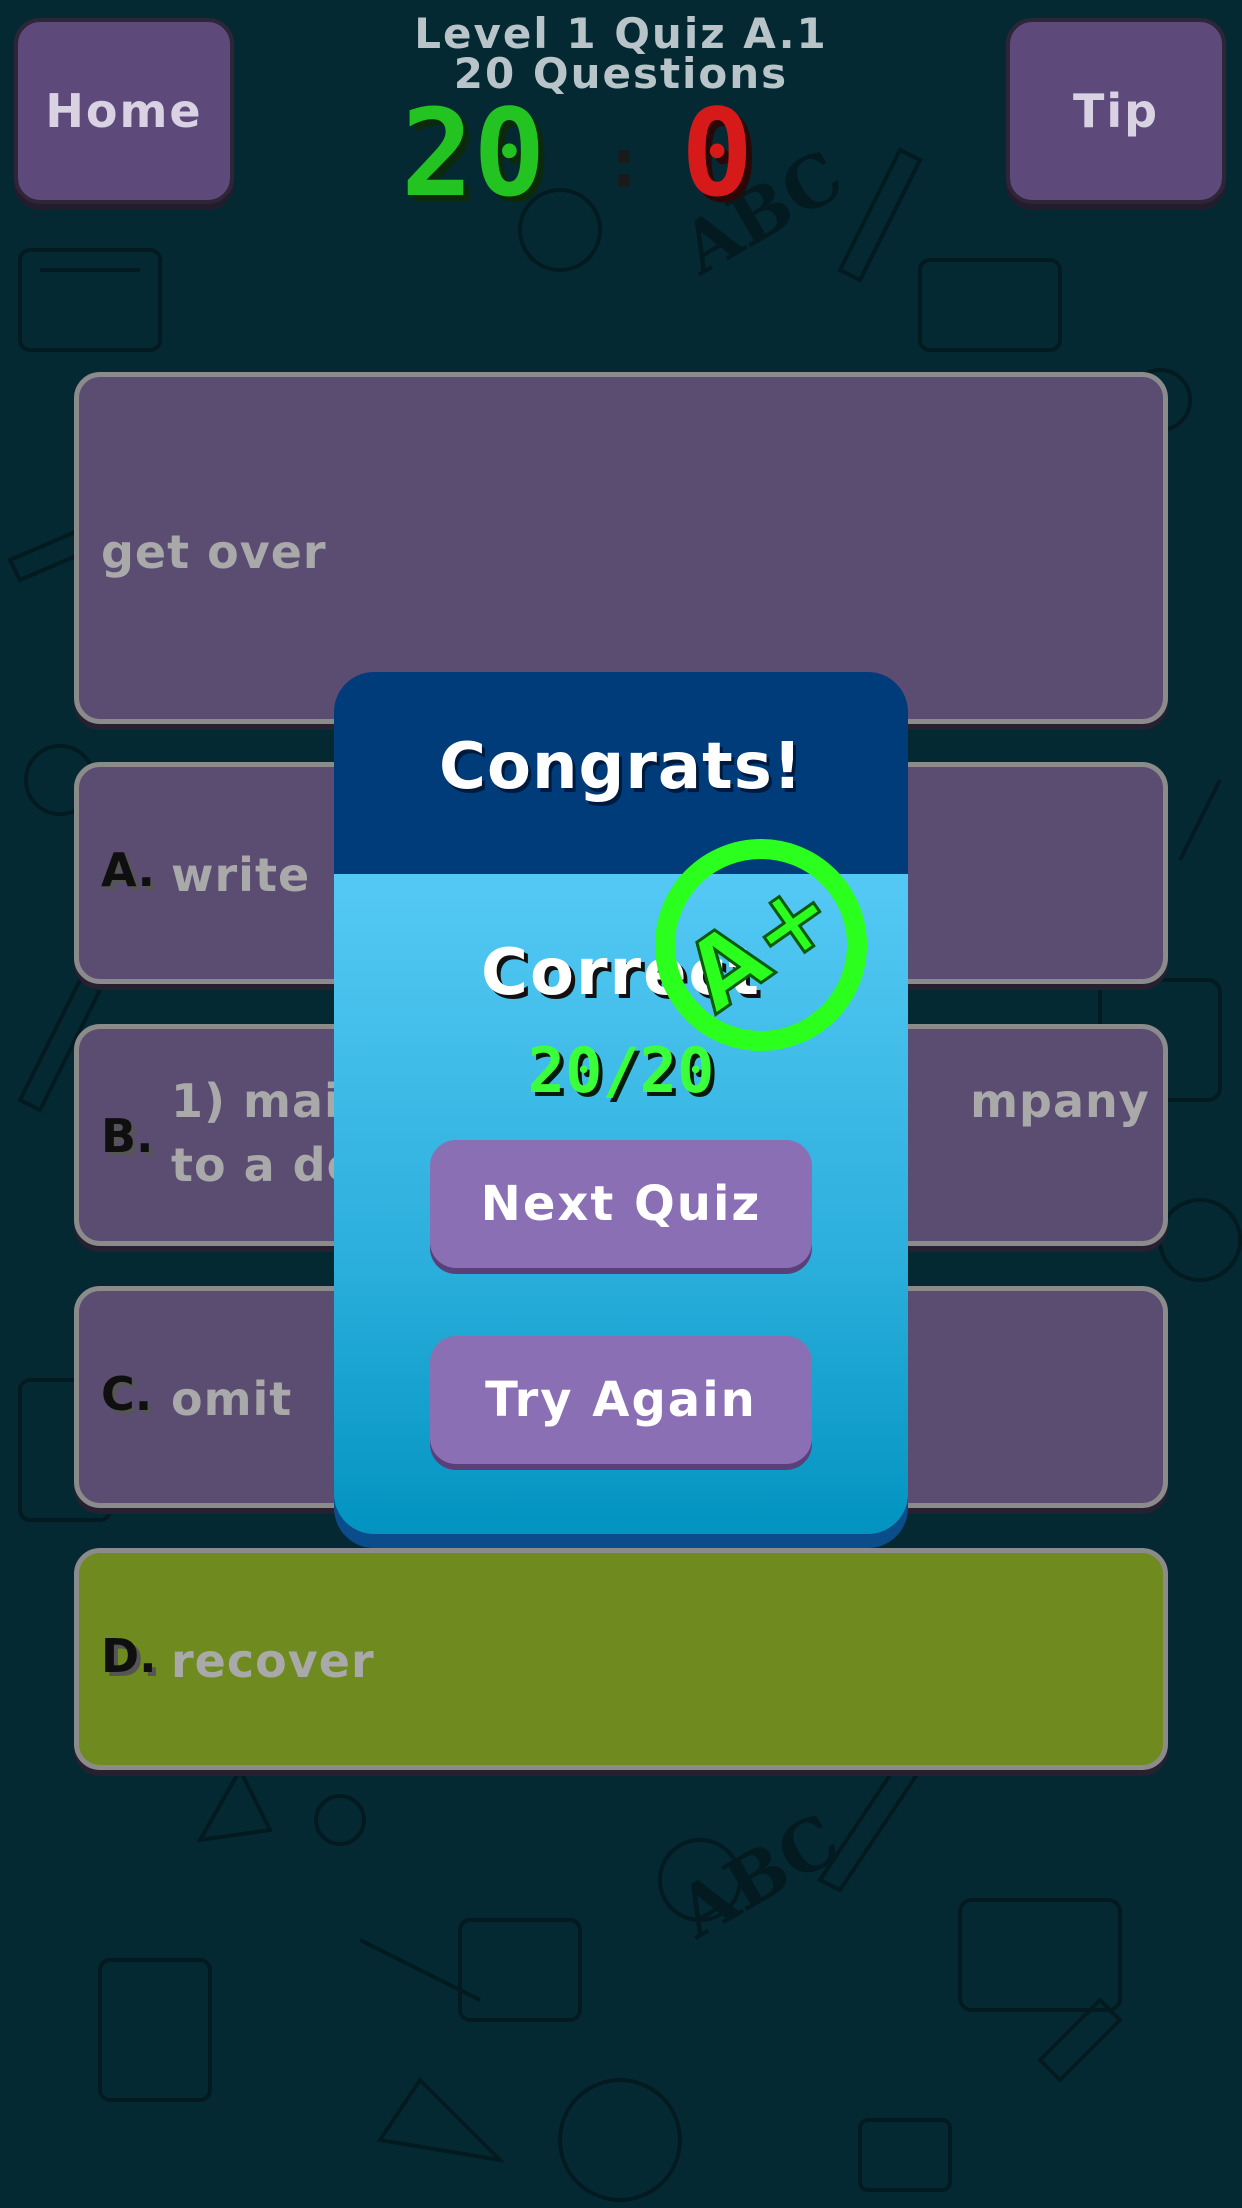 The height and width of the screenshot is (2208, 1242). I want to click on home-button: Home, so click(124, 111).